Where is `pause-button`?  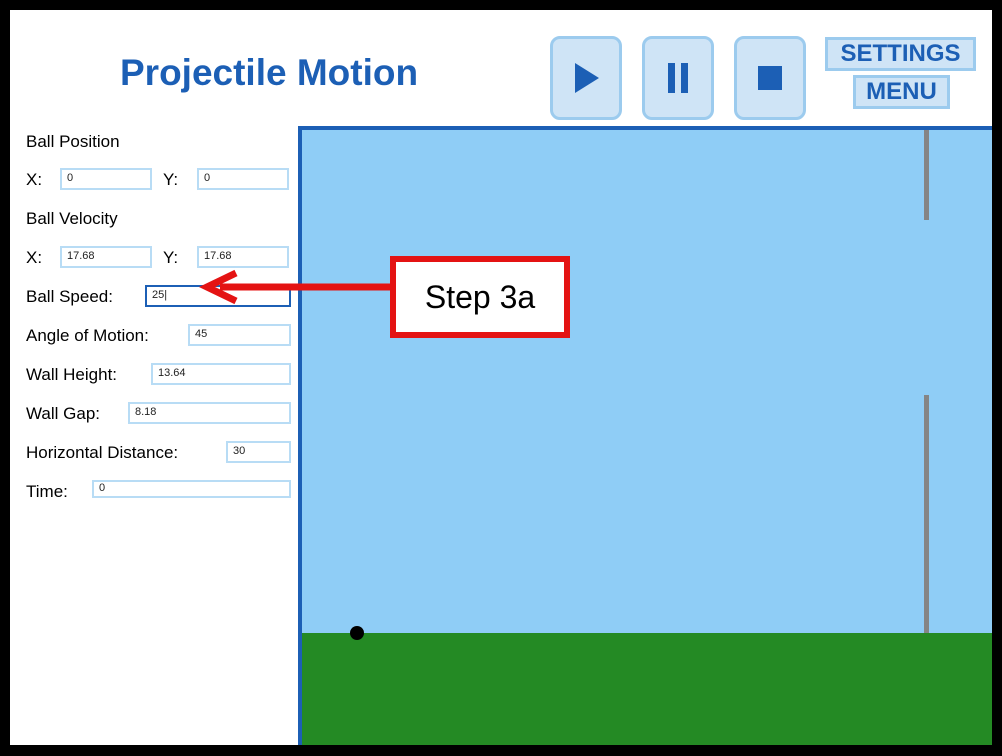 pause-button is located at coordinates (678, 78).